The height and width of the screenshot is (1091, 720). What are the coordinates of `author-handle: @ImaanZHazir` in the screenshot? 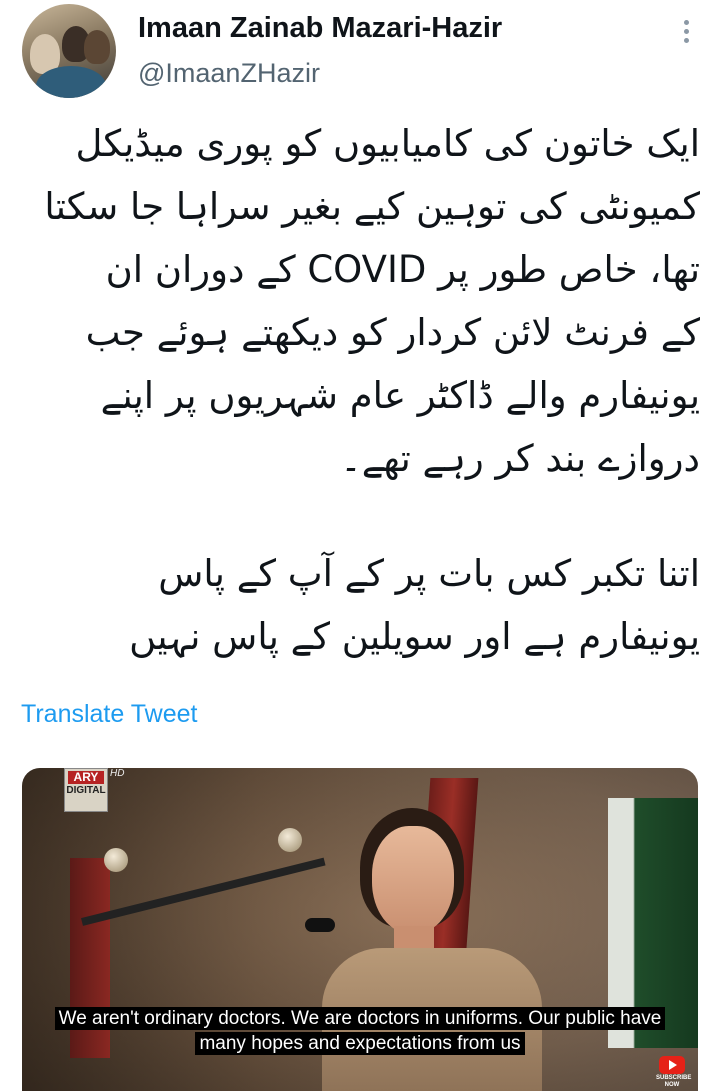 It's located at (229, 73).